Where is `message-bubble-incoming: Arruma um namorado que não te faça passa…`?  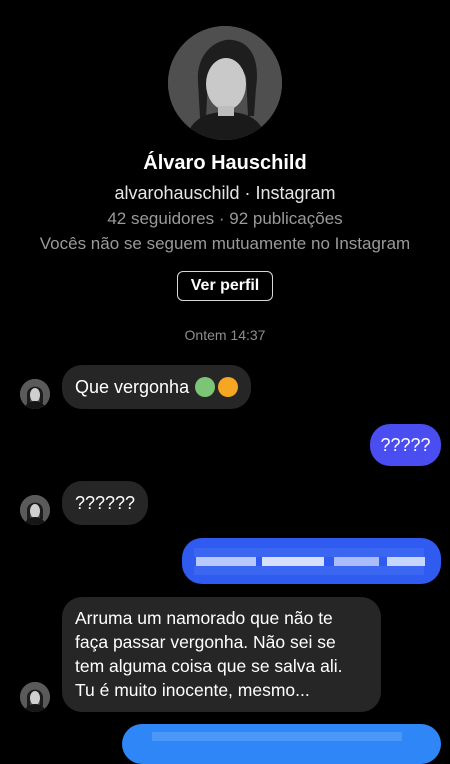 message-bubble-incoming: Arruma um namorado que não te faça passa… is located at coordinates (221, 654).